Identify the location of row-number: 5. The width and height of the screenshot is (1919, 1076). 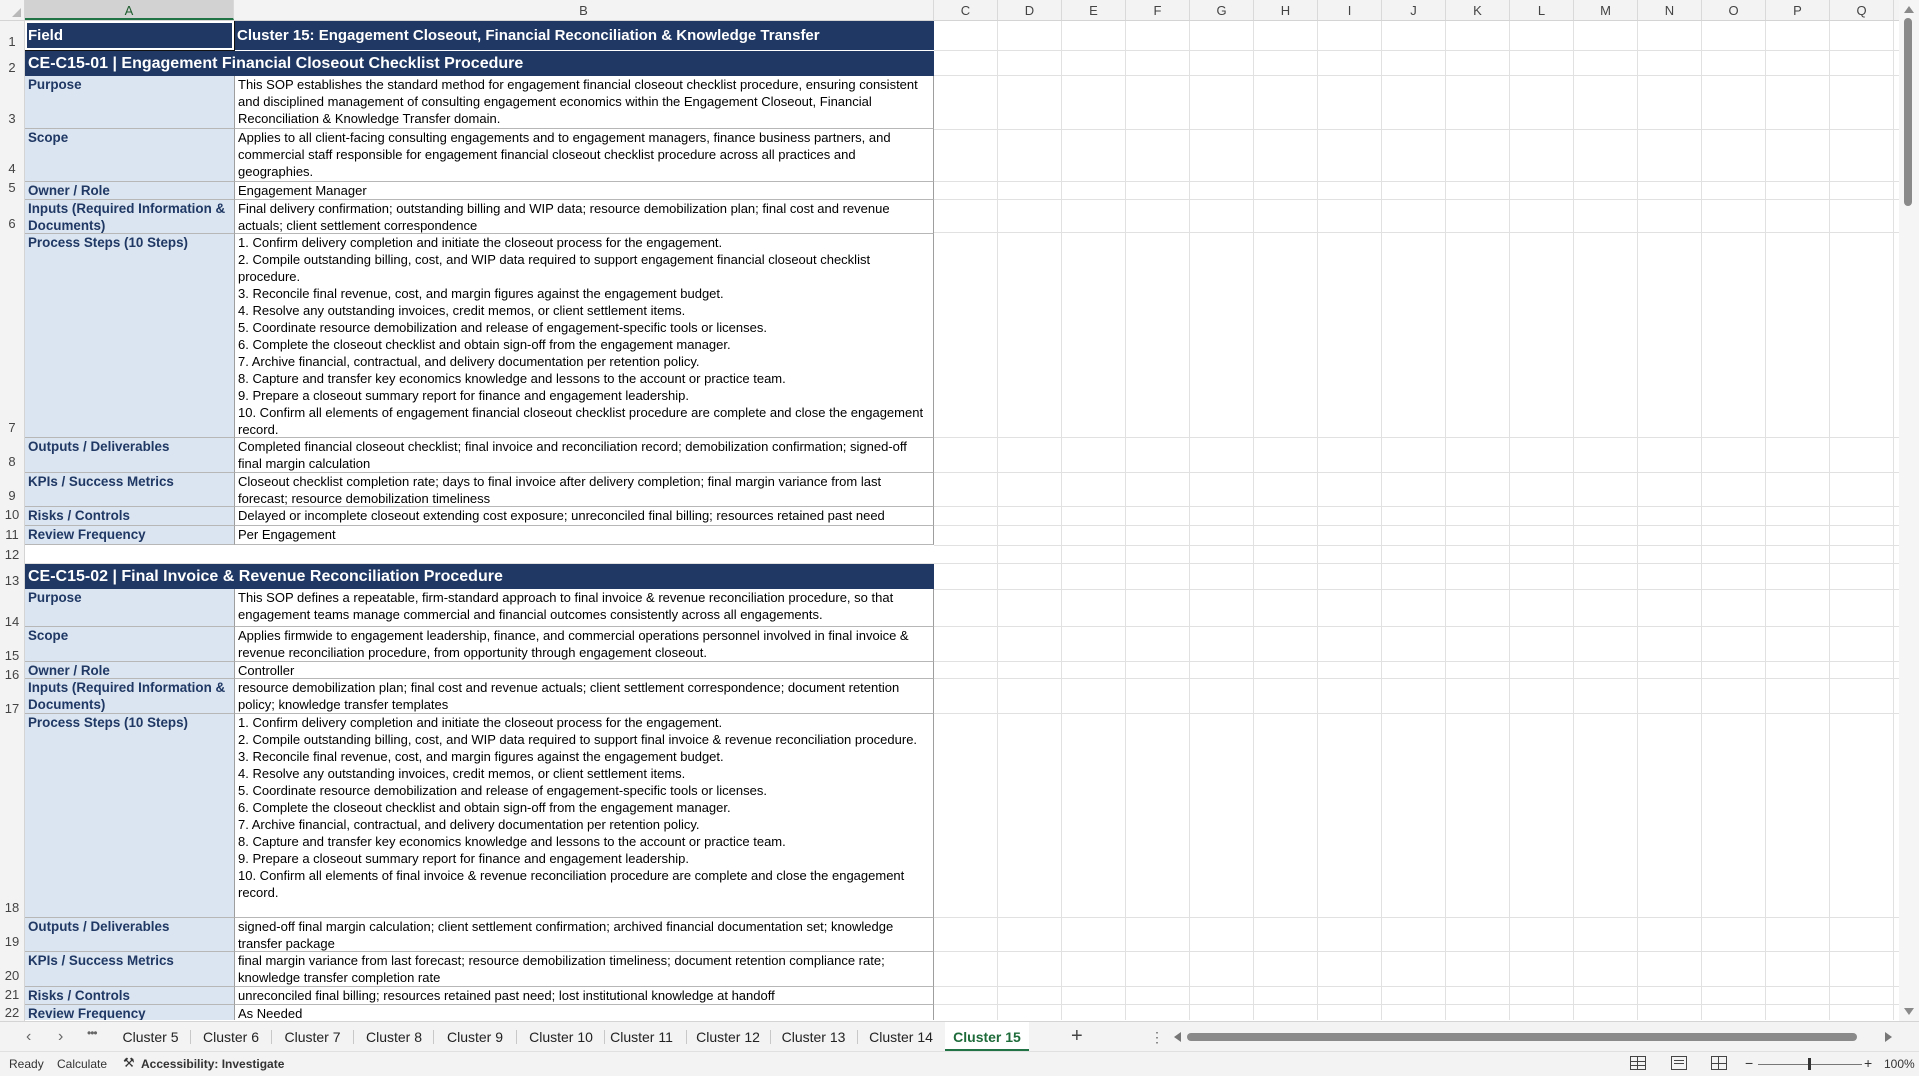
(12, 188).